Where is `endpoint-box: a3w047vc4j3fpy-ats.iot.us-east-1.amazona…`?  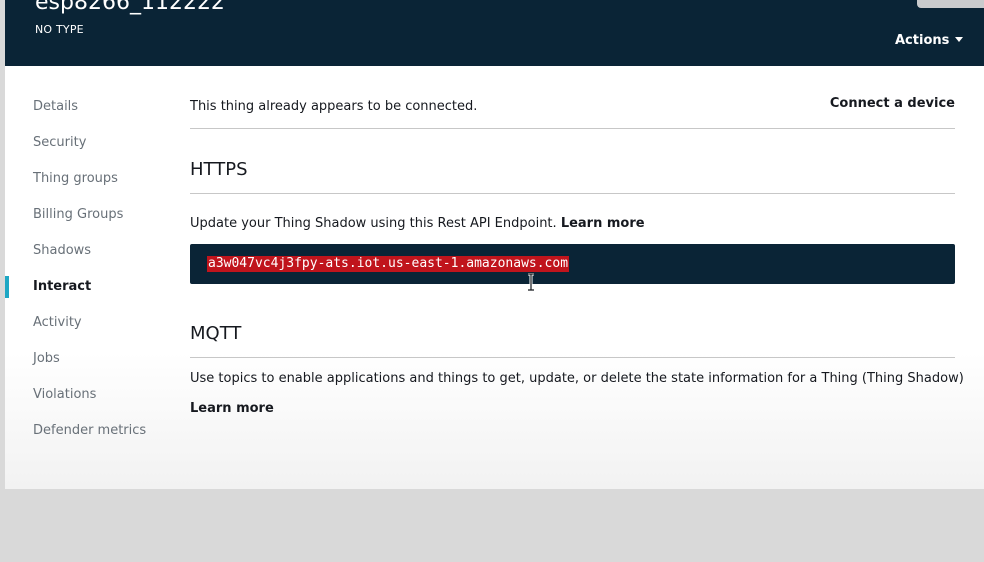 endpoint-box: a3w047vc4j3fpy-ats.iot.us-east-1.amazona… is located at coordinates (572, 264).